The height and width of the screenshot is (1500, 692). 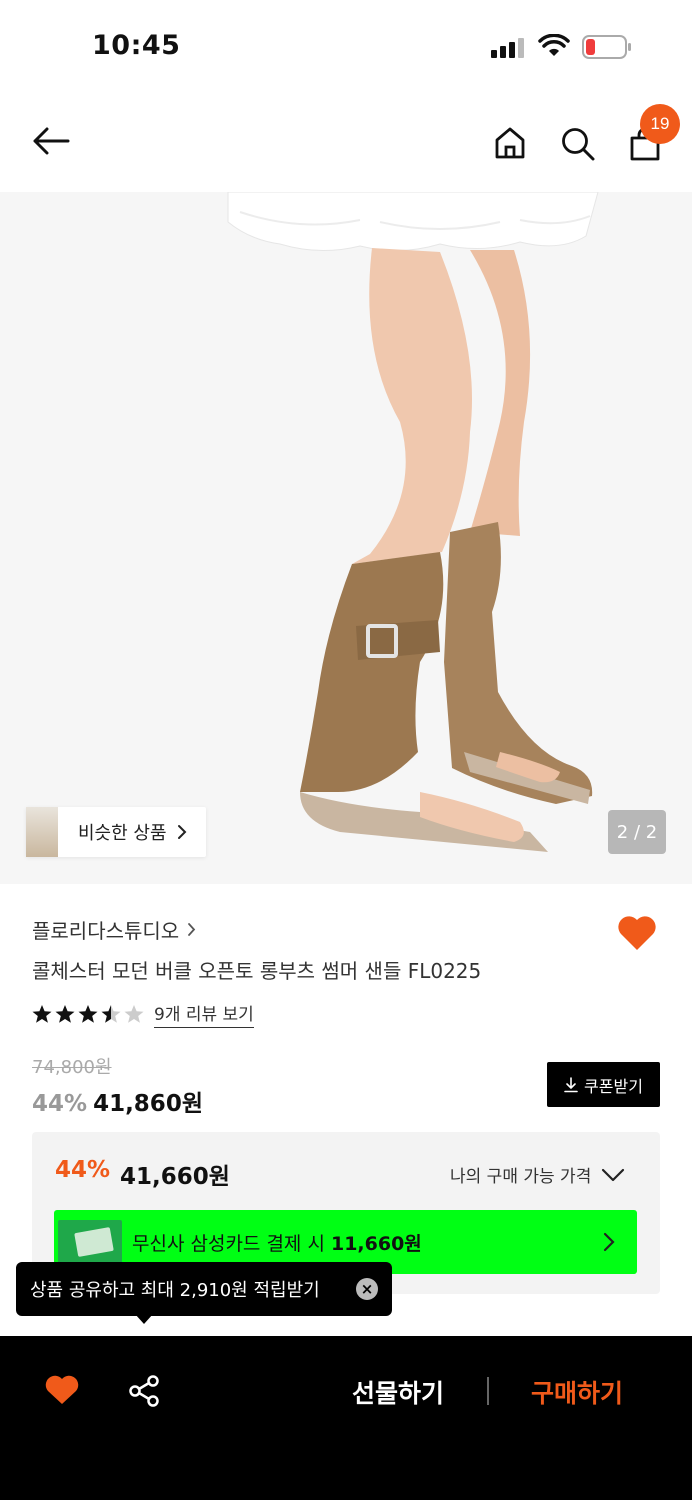 What do you see at coordinates (578, 144) in the screenshot?
I see `search-icon` at bounding box center [578, 144].